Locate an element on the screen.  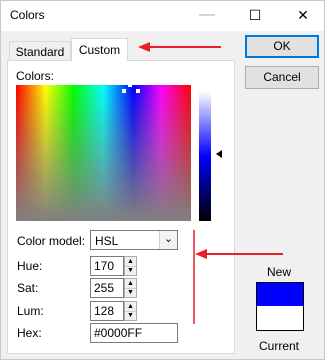
spectrum-crosshair is located at coordinates (130, 85).